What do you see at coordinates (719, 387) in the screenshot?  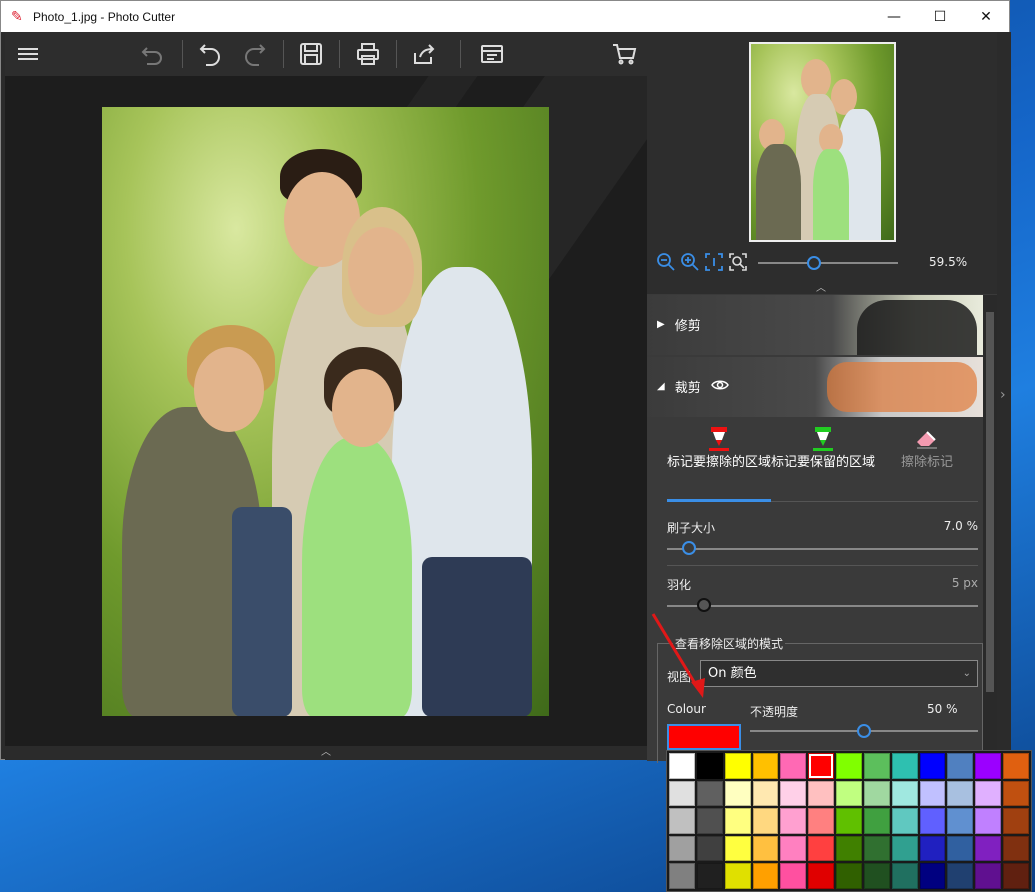 I see `eye-icon` at bounding box center [719, 387].